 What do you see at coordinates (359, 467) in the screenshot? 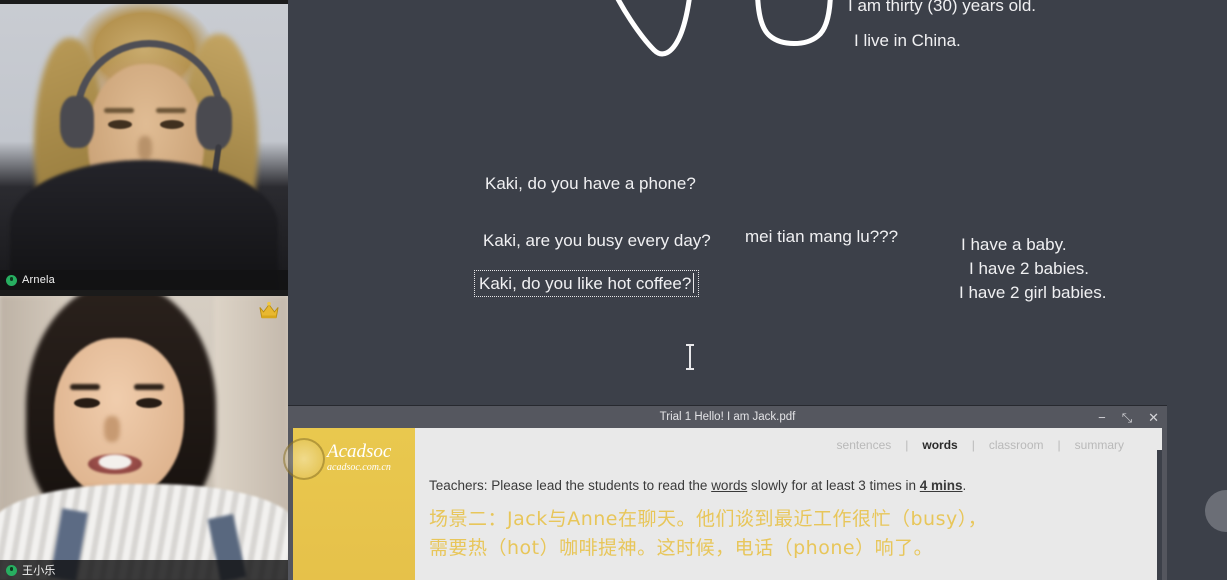
I see `brand-url-label: acadsoc.com.cn` at bounding box center [359, 467].